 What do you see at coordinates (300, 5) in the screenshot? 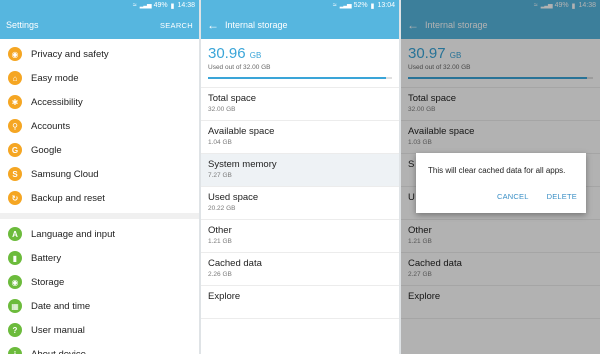
I see `status-bar: ≈ ▂▃▅ 52% ▮ 13:04` at bounding box center [300, 5].